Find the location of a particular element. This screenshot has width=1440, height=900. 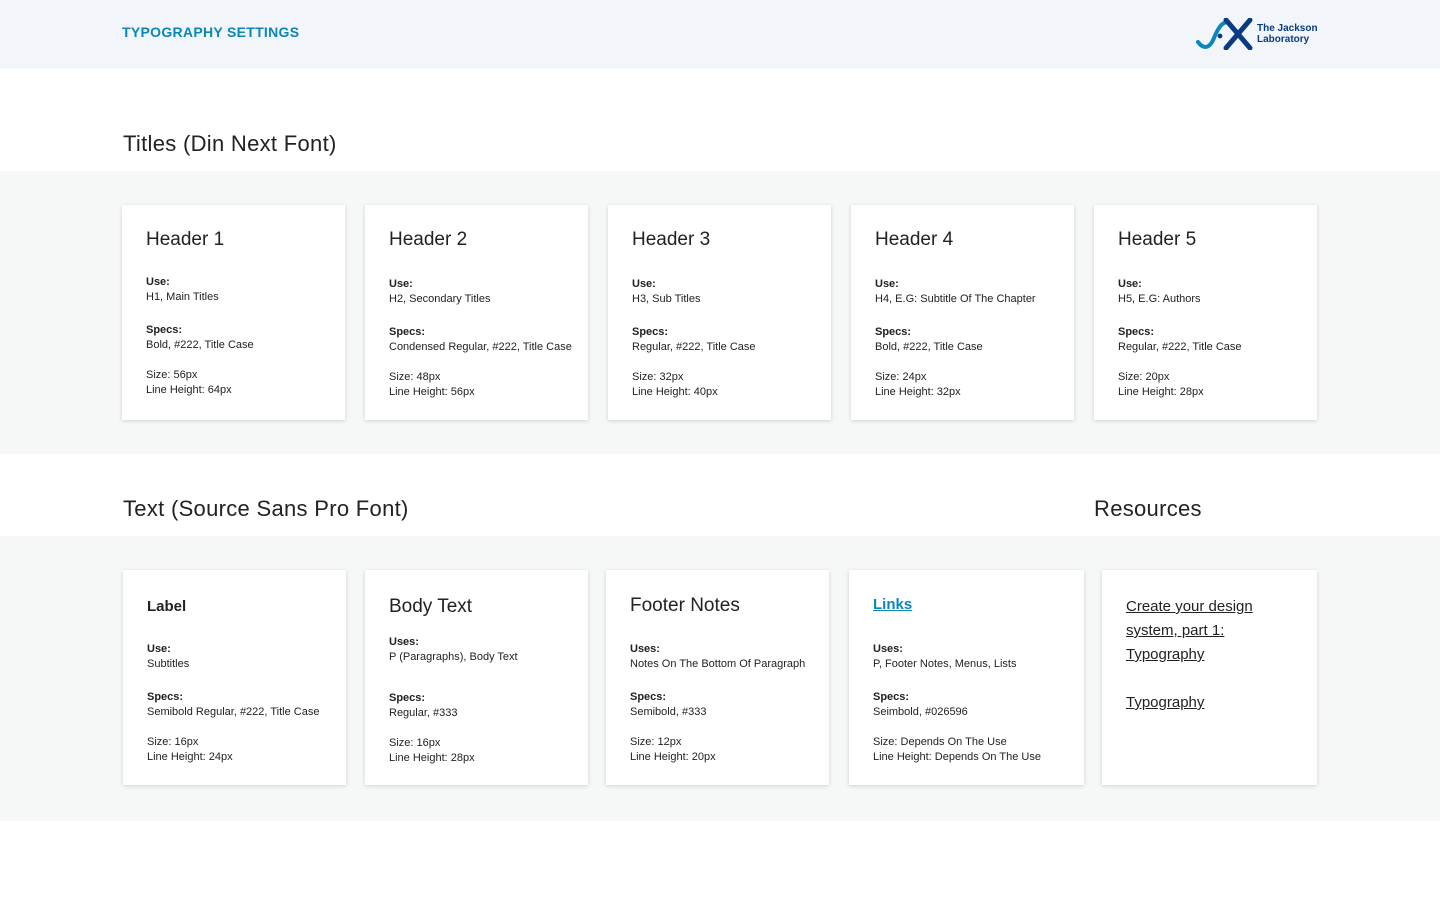

card-size: Size: 16px Line Height: 24px is located at coordinates (190, 749).